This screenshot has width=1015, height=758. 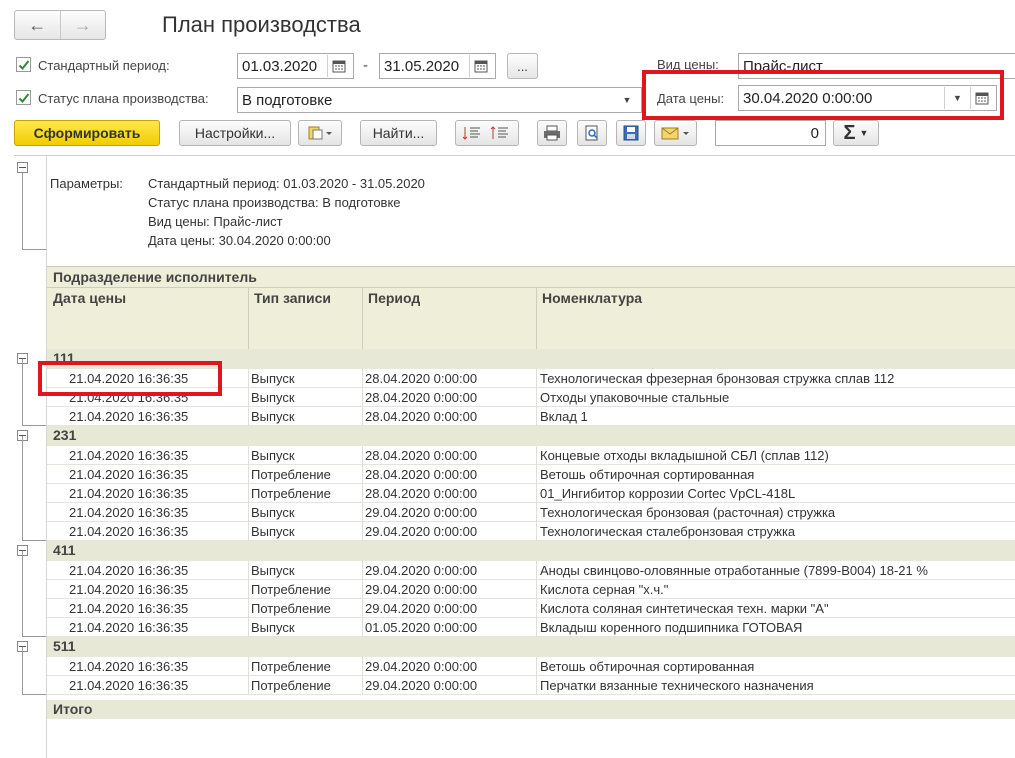 What do you see at coordinates (87, 133) in the screenshot?
I see `generate-button: Сформировать` at bounding box center [87, 133].